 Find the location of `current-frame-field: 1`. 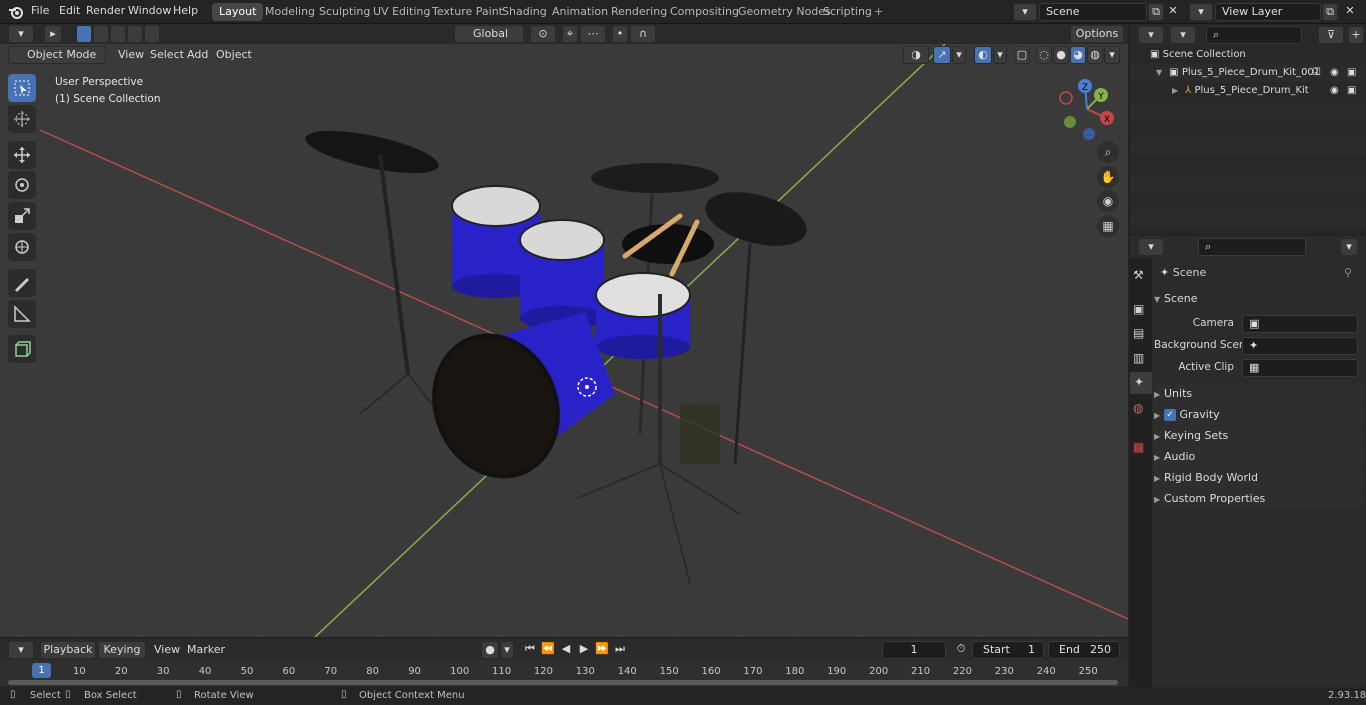

current-frame-field: 1 is located at coordinates (914, 650).